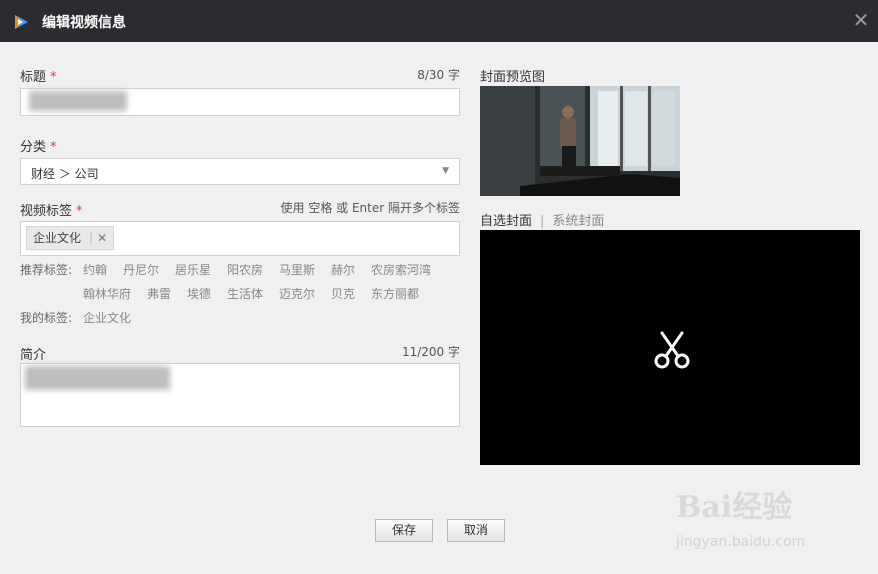  Describe the element at coordinates (445, 171) in the screenshot. I see `dropdown-arrow-icon: ▼` at that location.